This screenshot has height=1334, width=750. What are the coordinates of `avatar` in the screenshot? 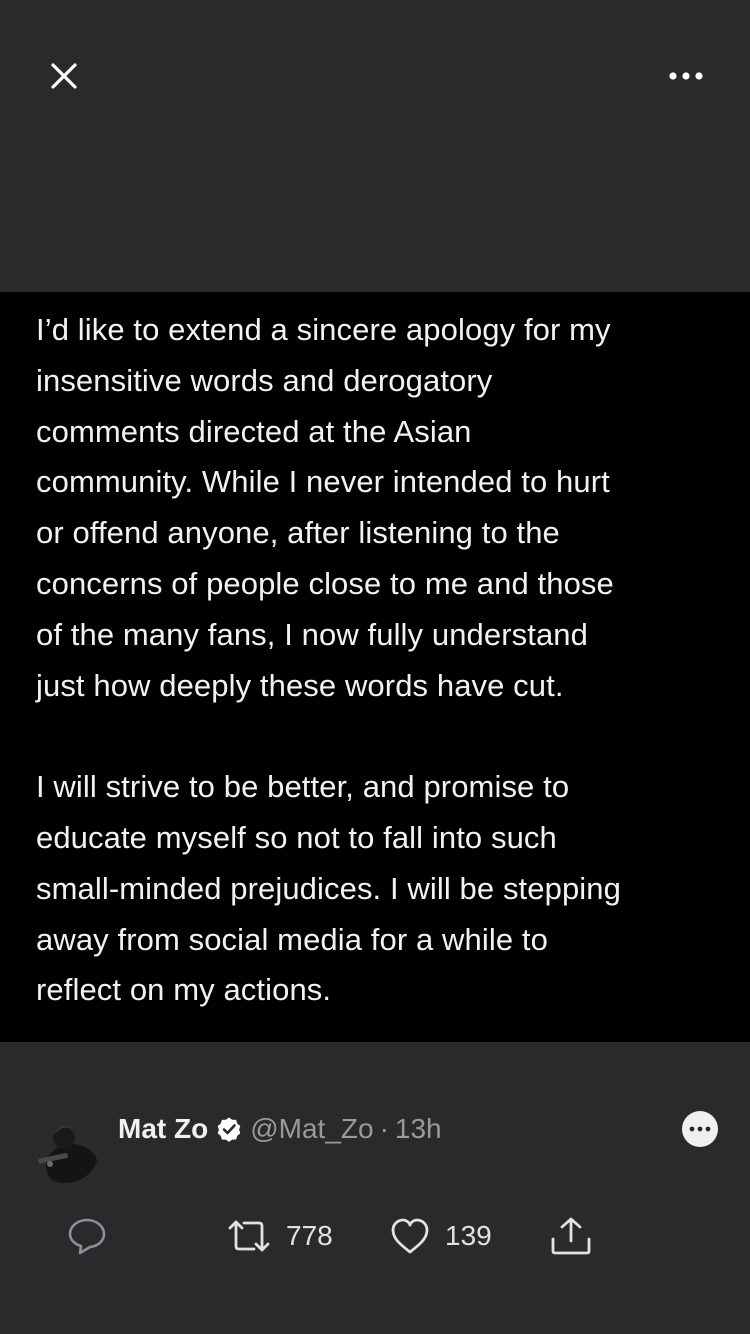 It's located at (65, 1149).